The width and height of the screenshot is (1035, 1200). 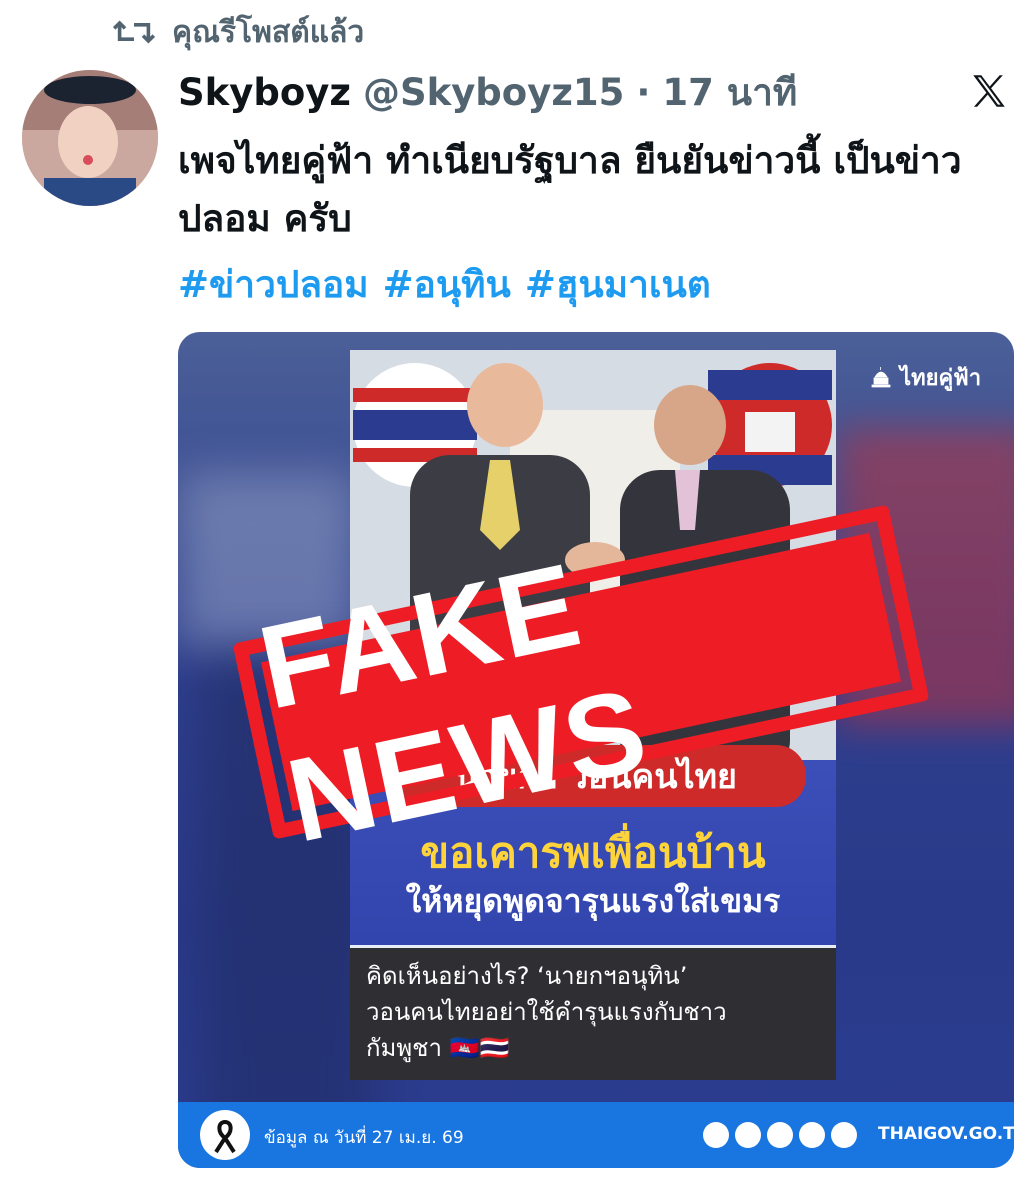 I want to click on avatar-image, so click(x=90, y=138).